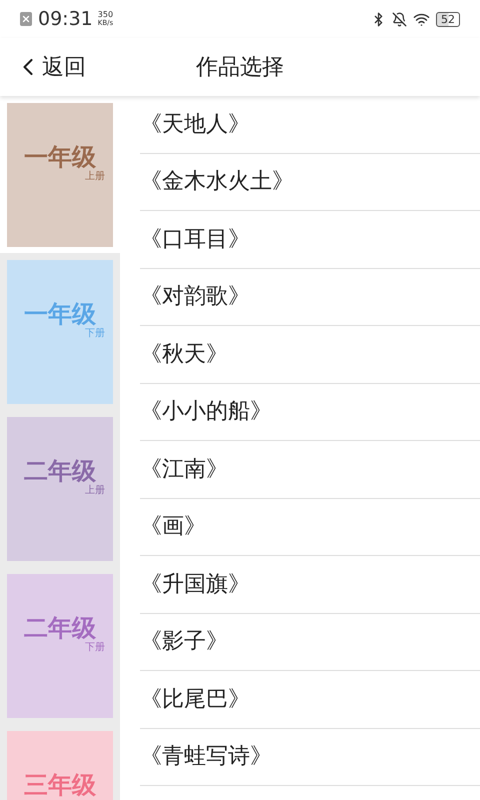  I want to click on clock: 09:31, so click(65, 19).